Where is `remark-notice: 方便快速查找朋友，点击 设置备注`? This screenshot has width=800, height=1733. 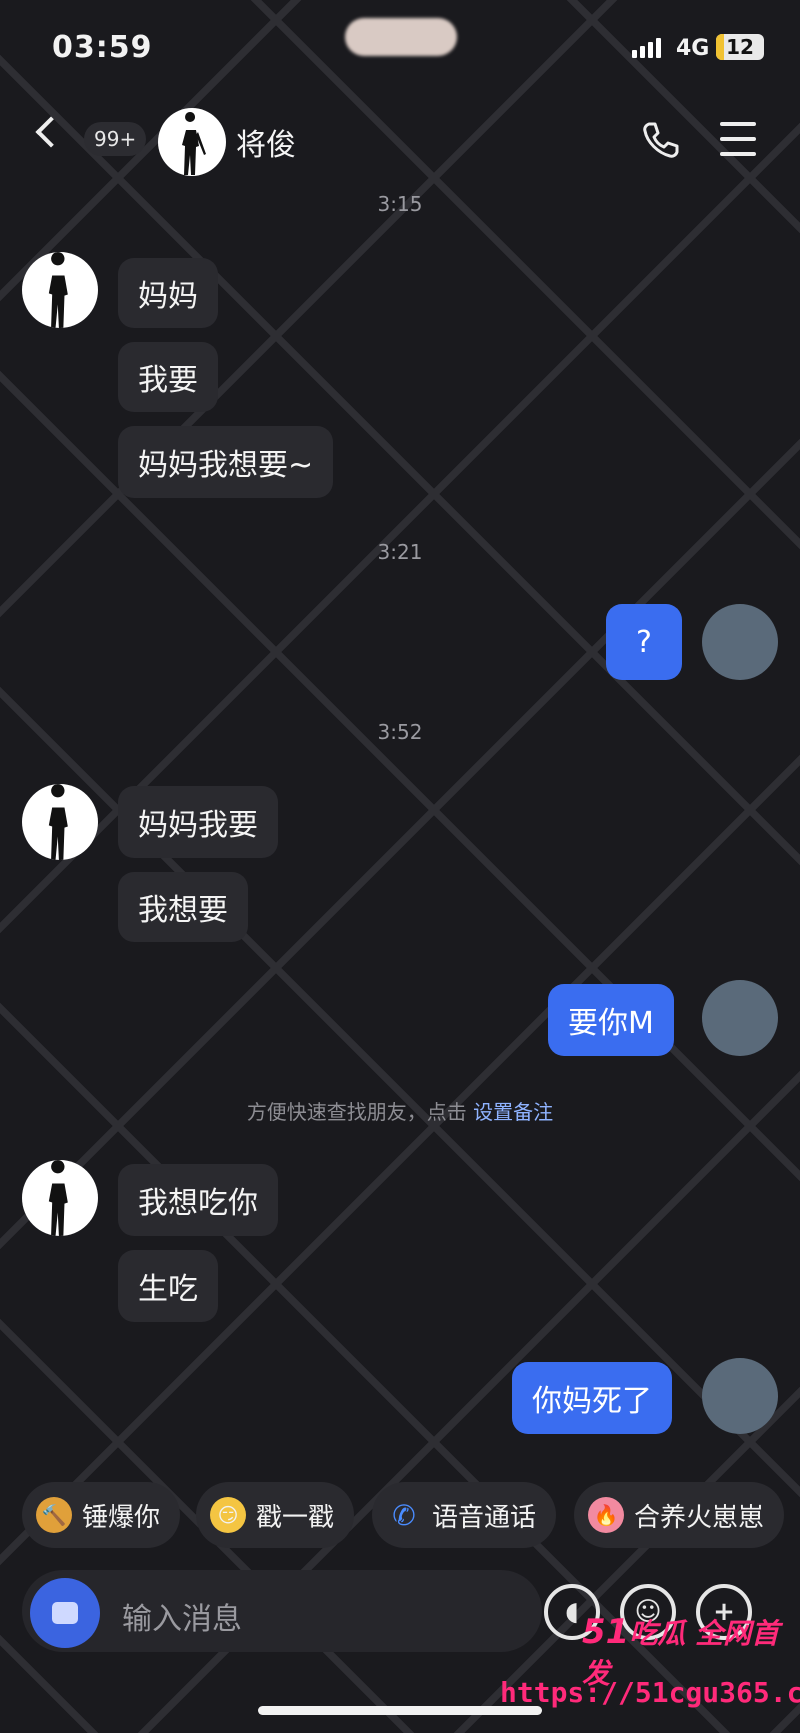 remark-notice: 方便快速查找朋友，点击 设置备注 is located at coordinates (400, 1110).